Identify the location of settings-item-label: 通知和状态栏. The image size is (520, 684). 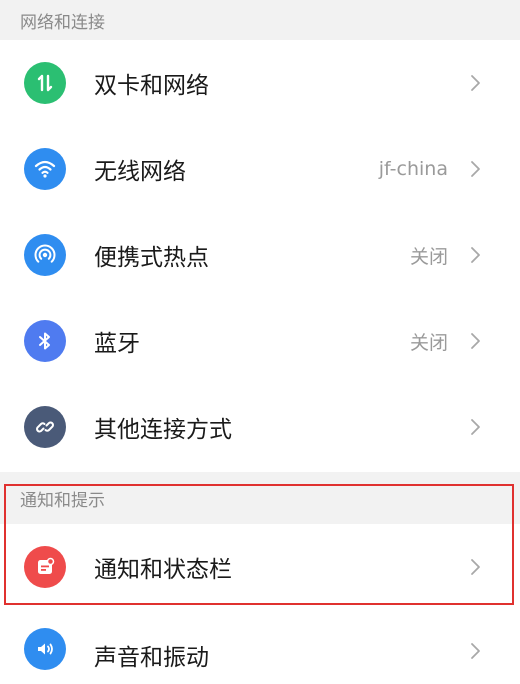
(163, 570).